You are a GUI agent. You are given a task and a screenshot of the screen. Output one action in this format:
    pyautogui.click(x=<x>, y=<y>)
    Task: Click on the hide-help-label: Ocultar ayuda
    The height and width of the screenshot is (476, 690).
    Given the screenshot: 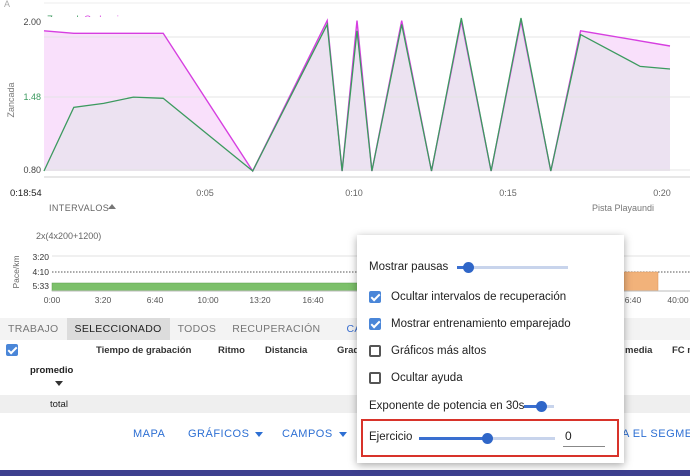 What is the action you would take?
    pyautogui.click(x=427, y=378)
    